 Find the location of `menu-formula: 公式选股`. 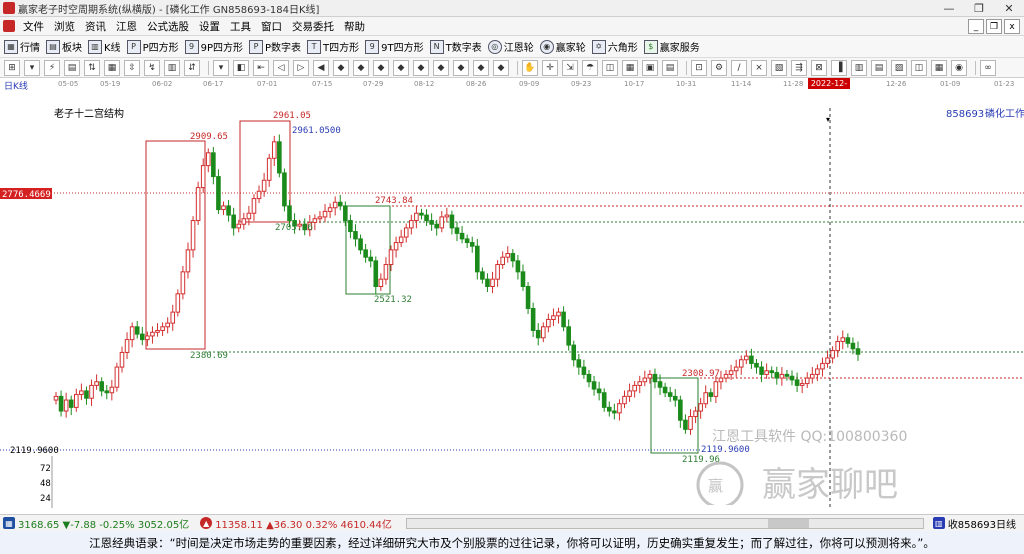

menu-formula: 公式选股 is located at coordinates (168, 26).